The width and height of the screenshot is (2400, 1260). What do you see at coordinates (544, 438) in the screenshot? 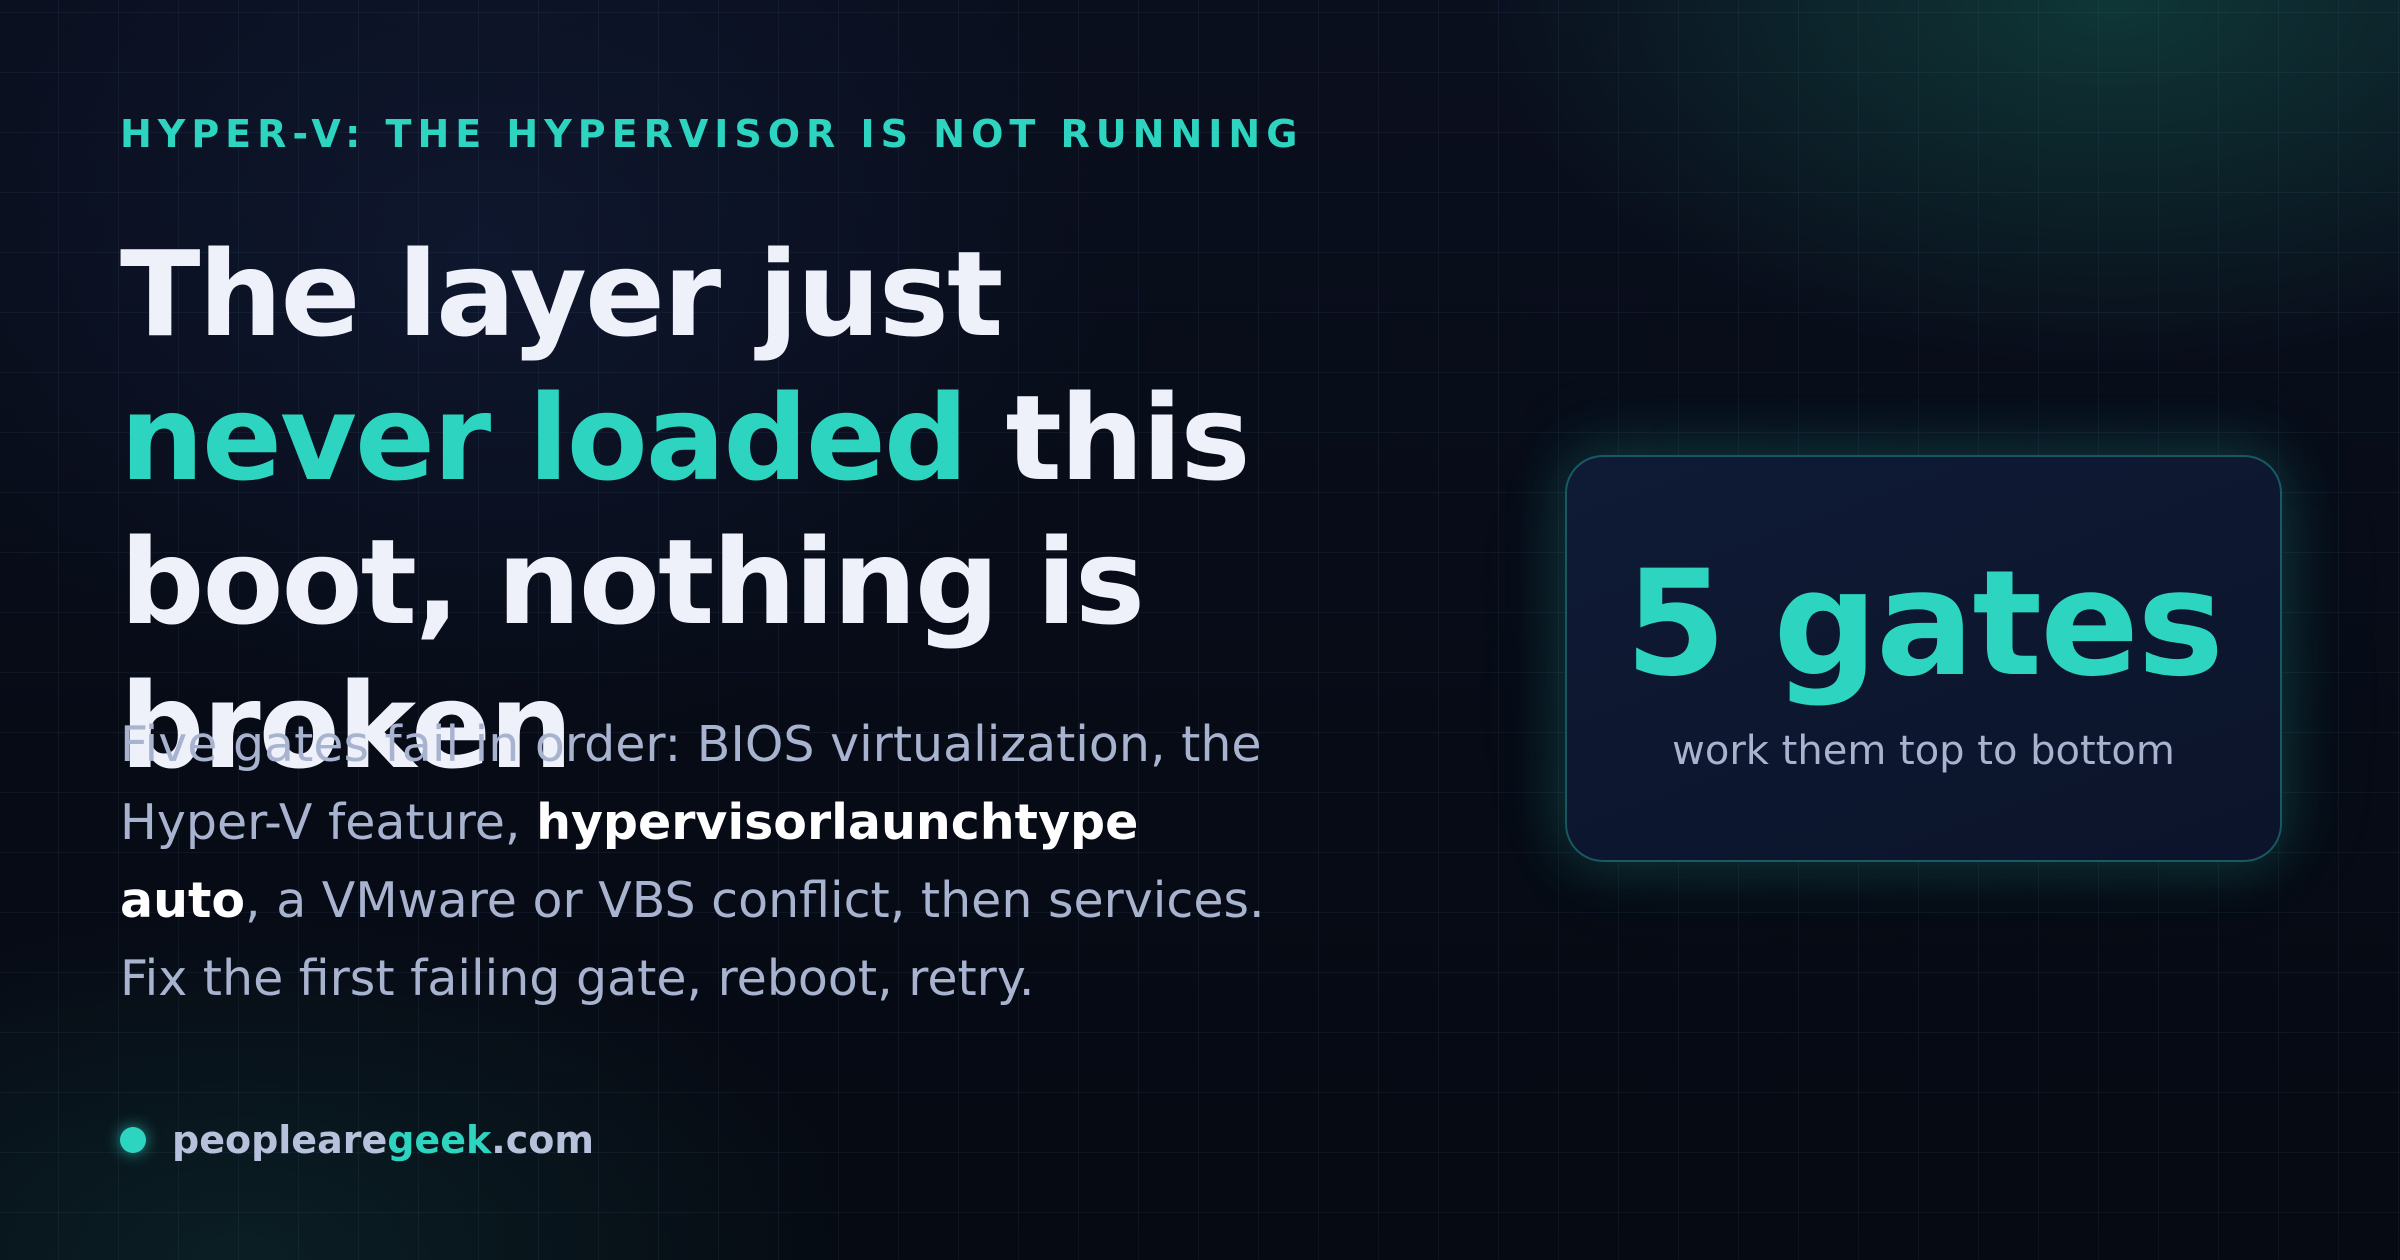
I see `headline-accent: never loaded` at bounding box center [544, 438].